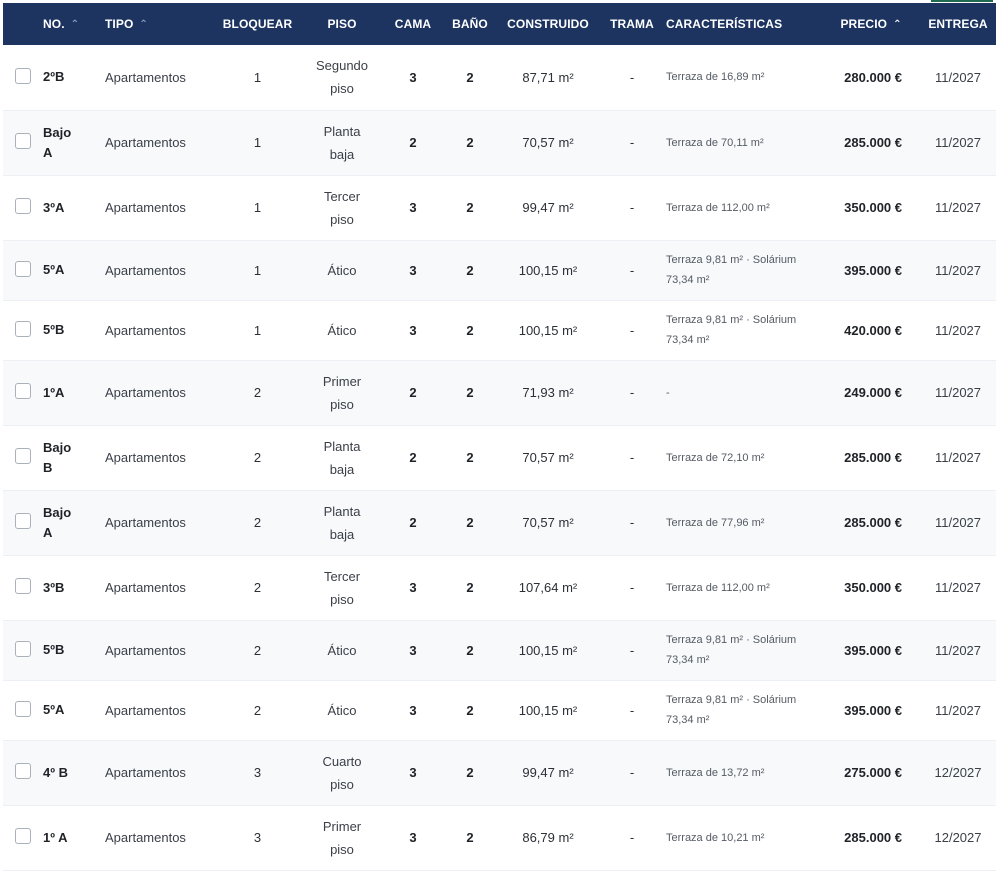 This screenshot has height=871, width=998. Describe the element at coordinates (257, 392) in the screenshot. I see `block-number: 2` at that location.